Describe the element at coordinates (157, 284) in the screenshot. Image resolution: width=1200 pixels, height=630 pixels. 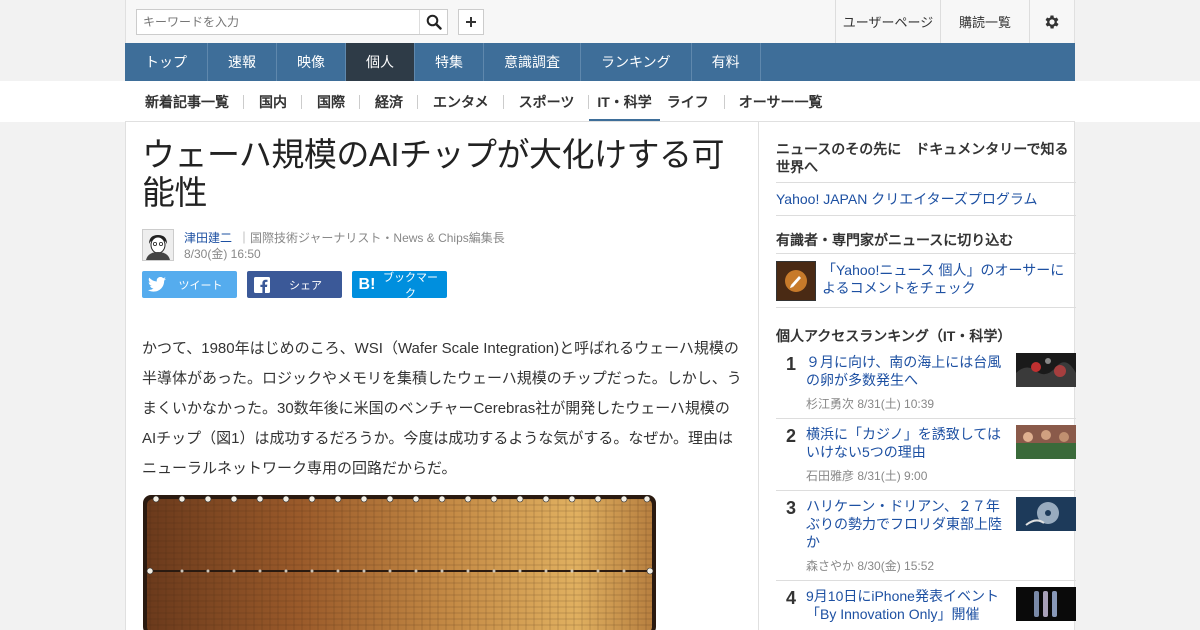
I see `twitter-icon` at that location.